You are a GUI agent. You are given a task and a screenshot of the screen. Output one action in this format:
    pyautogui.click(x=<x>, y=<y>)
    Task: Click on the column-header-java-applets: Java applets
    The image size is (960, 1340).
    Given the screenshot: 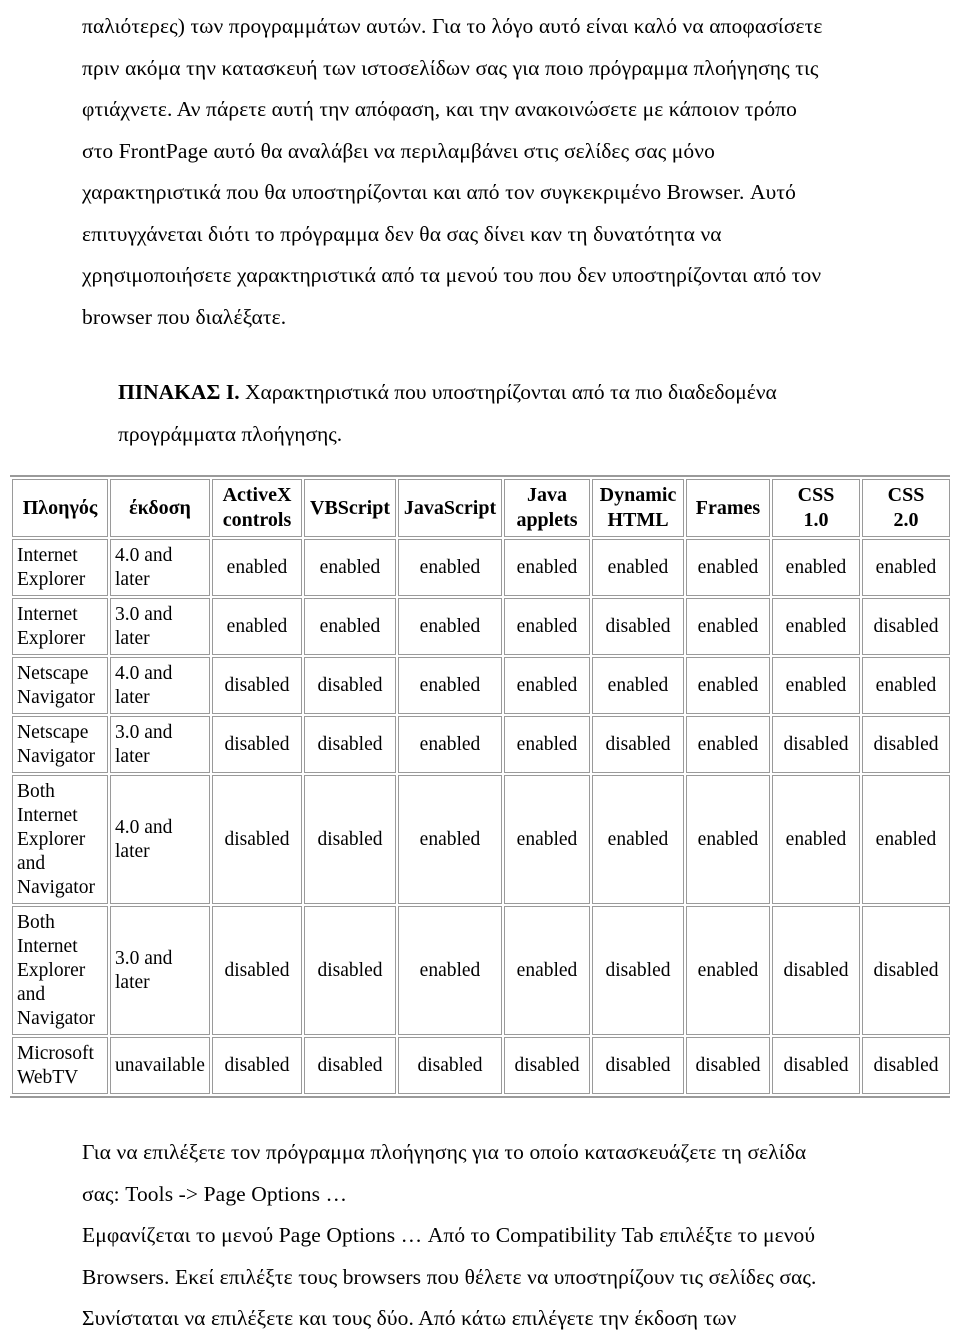 What is the action you would take?
    pyautogui.click(x=547, y=508)
    